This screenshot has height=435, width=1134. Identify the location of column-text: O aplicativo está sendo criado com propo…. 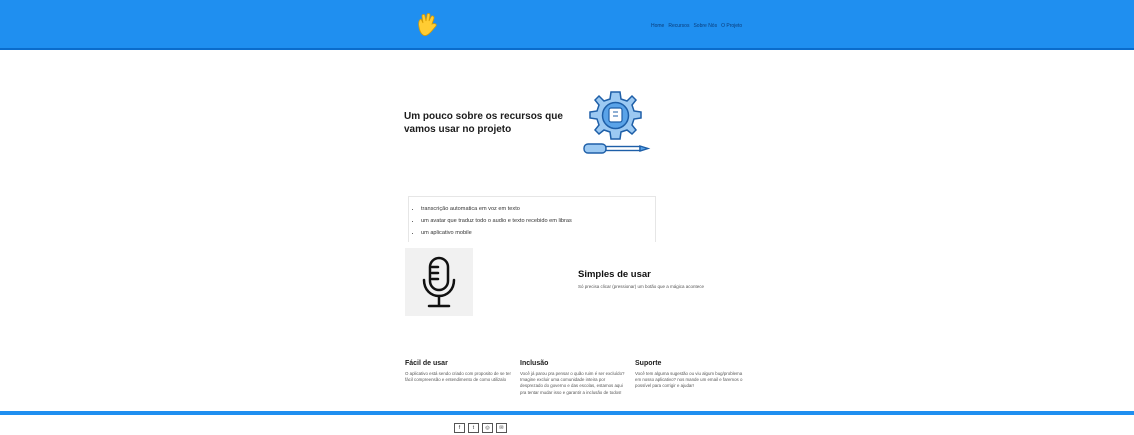
(458, 377).